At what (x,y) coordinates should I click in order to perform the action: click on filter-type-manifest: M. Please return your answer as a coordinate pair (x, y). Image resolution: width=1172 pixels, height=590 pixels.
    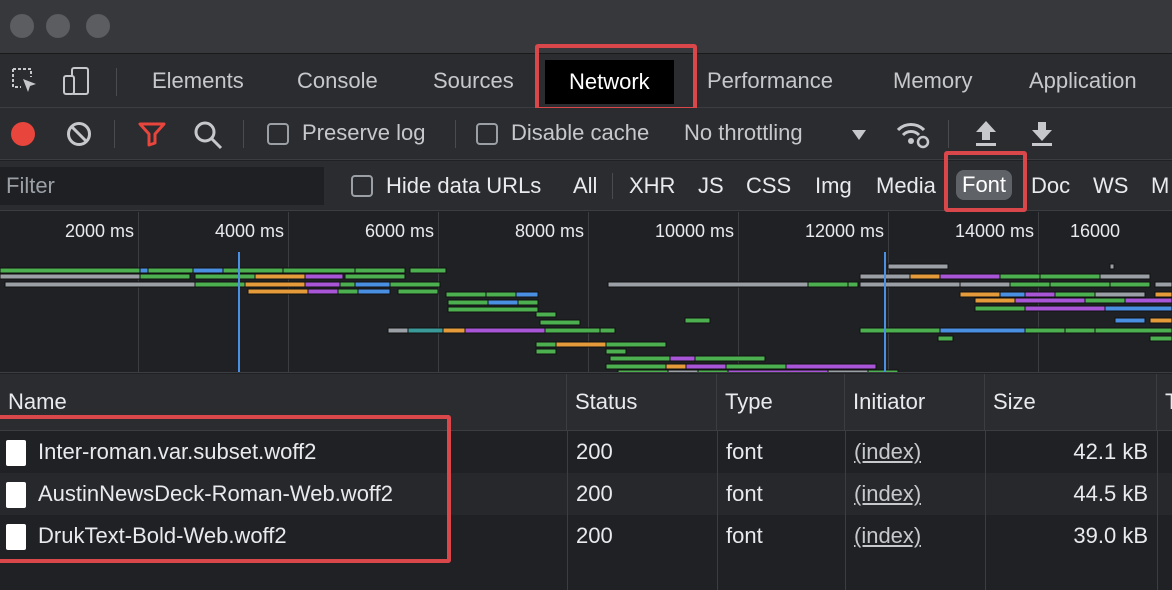
    Looking at the image, I should click on (1160, 186).